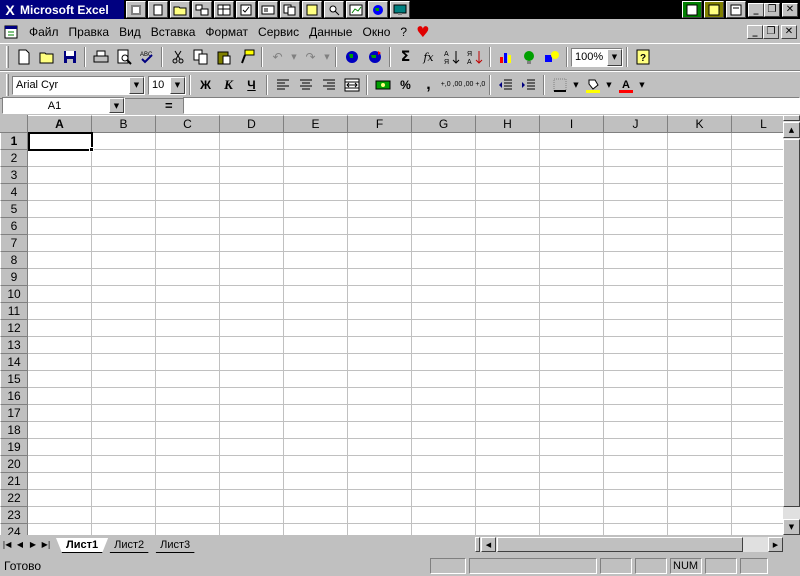 The width and height of the screenshot is (800, 576). What do you see at coordinates (422, 32) in the screenshot?
I see `heart-icon: ♥` at bounding box center [422, 32].